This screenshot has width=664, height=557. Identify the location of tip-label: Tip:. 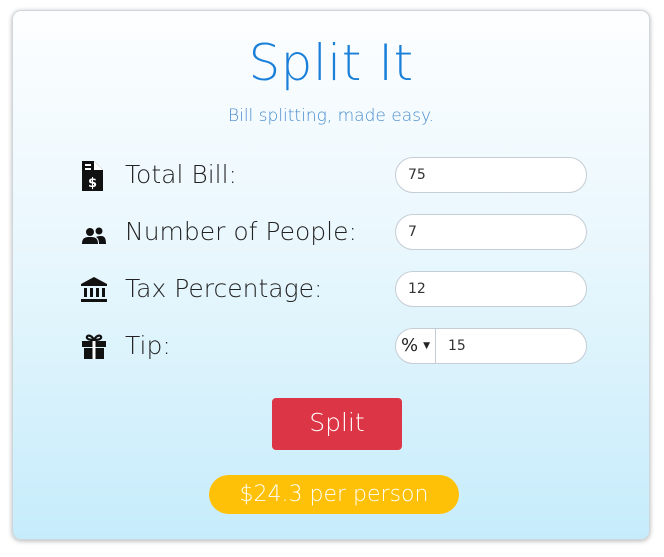
(148, 345).